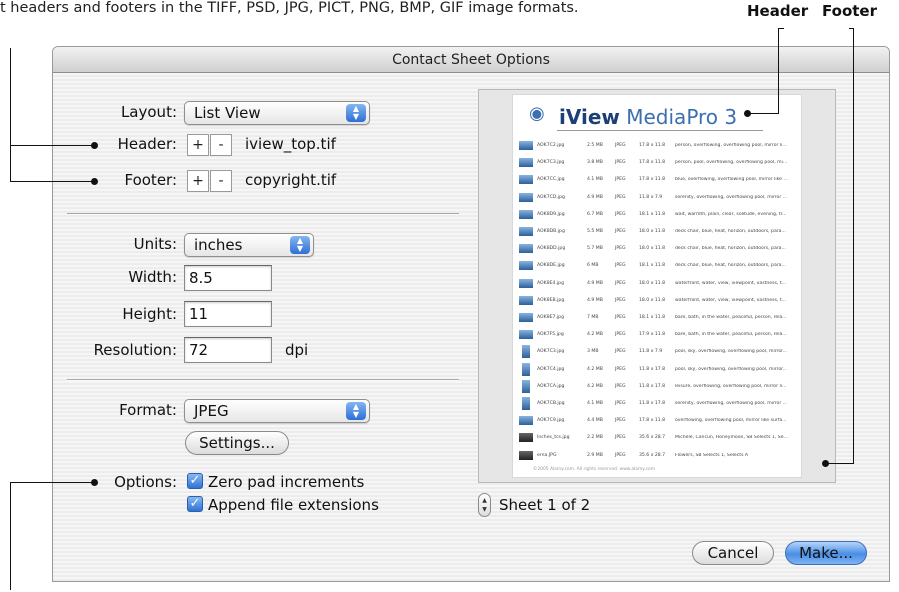  I want to click on preview-cell-name: AOK7CB.jpg, so click(551, 403).